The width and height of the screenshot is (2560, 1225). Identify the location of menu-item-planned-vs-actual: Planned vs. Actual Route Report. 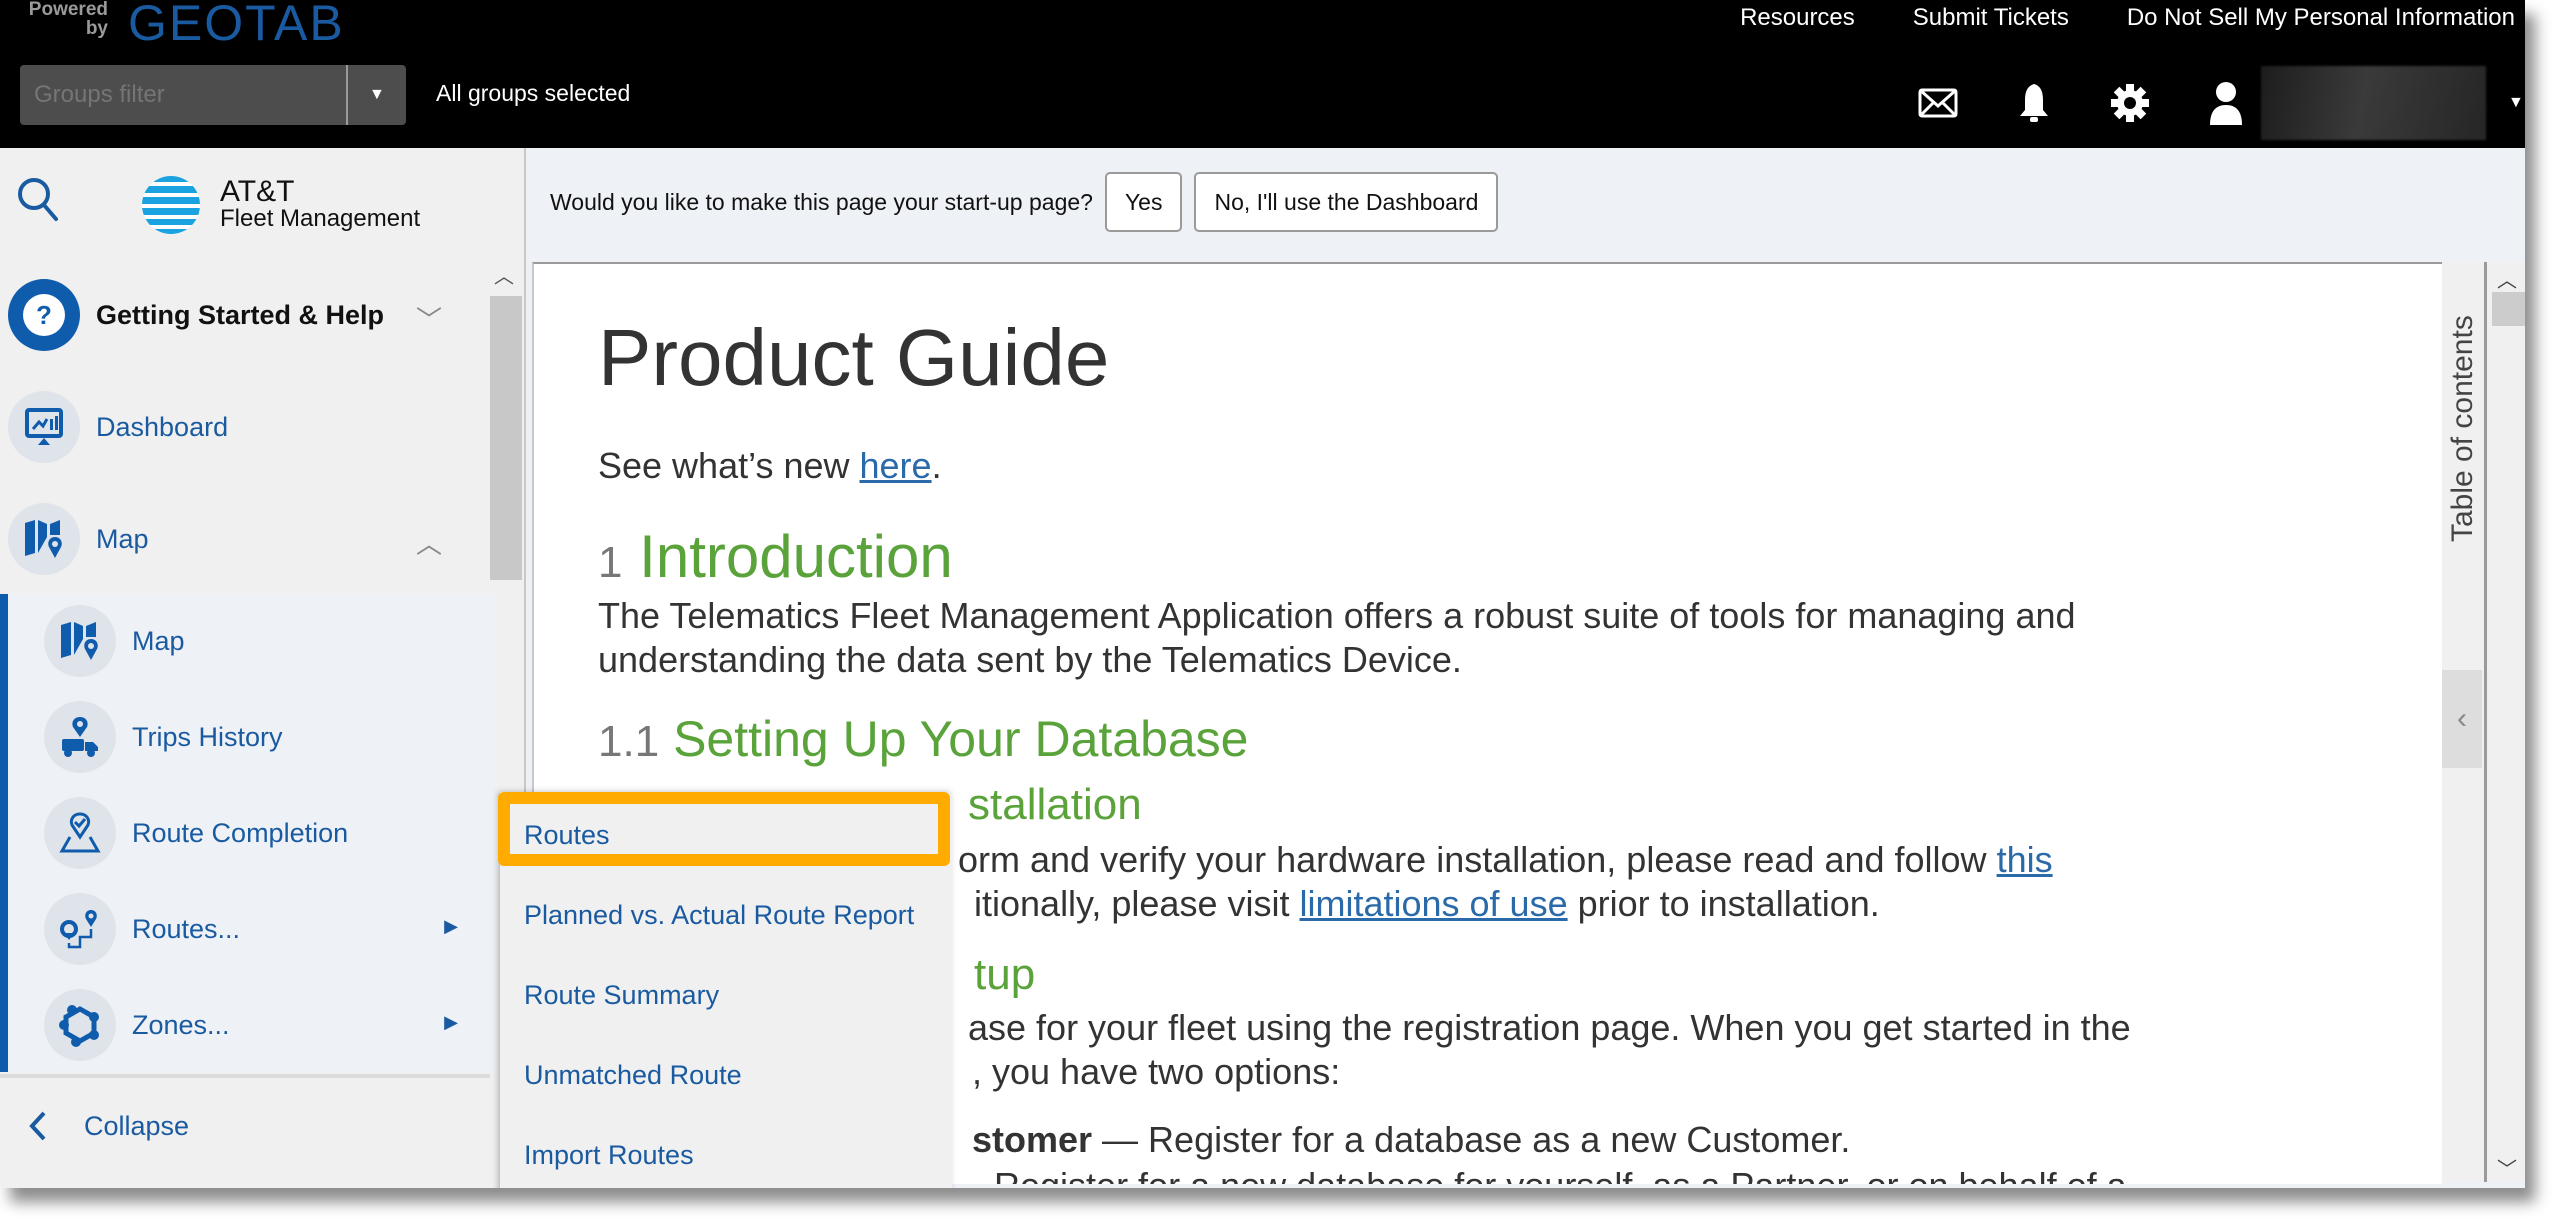
(719, 915).